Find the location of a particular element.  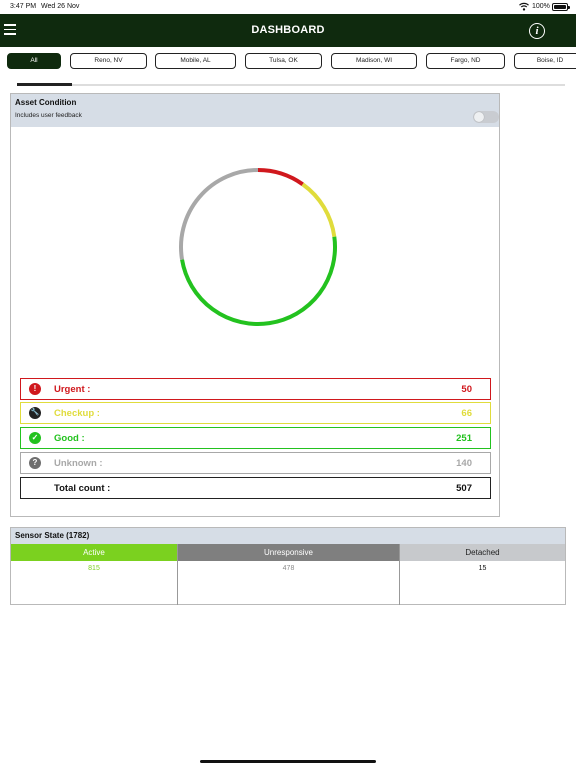

checkmark-icon: ✓ is located at coordinates (35, 438).